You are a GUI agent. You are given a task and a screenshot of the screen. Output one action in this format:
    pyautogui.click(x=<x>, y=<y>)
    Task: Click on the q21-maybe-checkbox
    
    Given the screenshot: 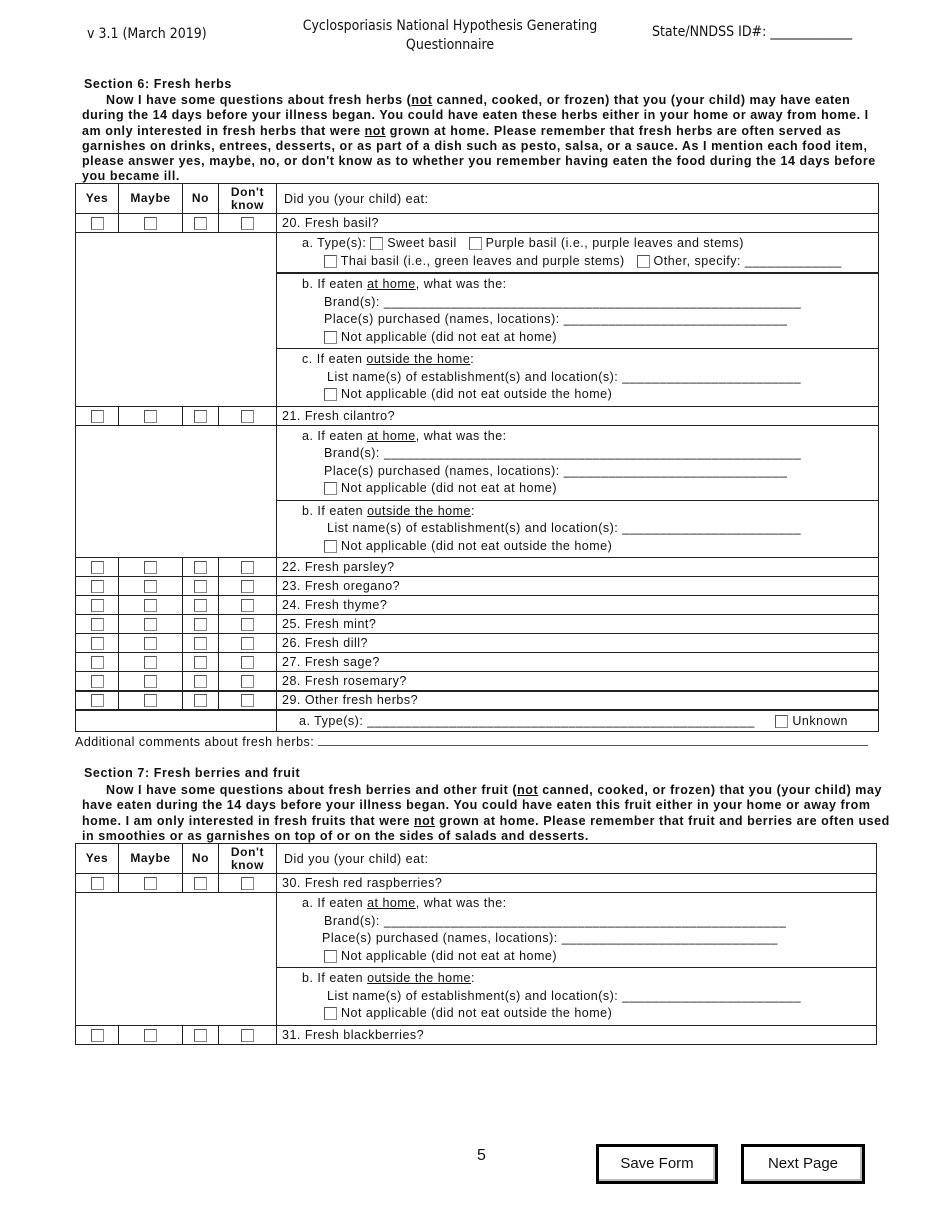 What is the action you would take?
    pyautogui.click(x=150, y=416)
    